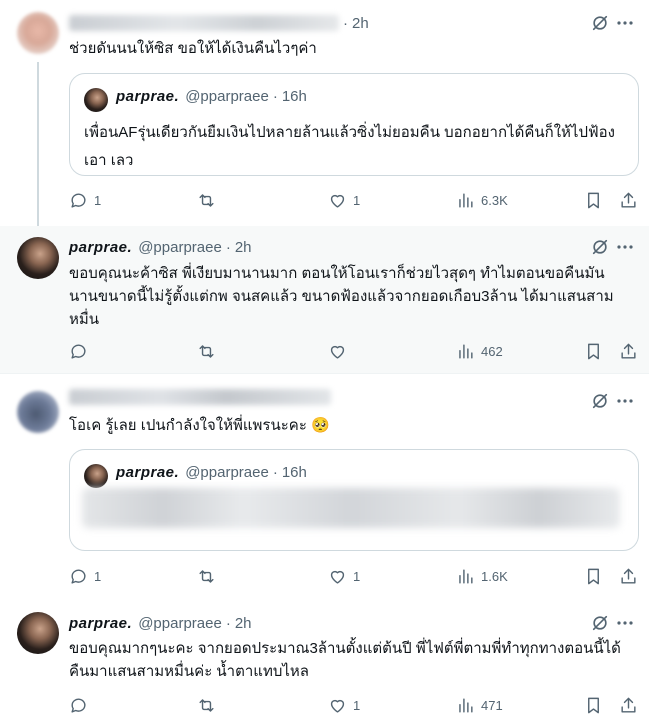  What do you see at coordinates (354, 351) in the screenshot?
I see `action-bar: 462` at bounding box center [354, 351].